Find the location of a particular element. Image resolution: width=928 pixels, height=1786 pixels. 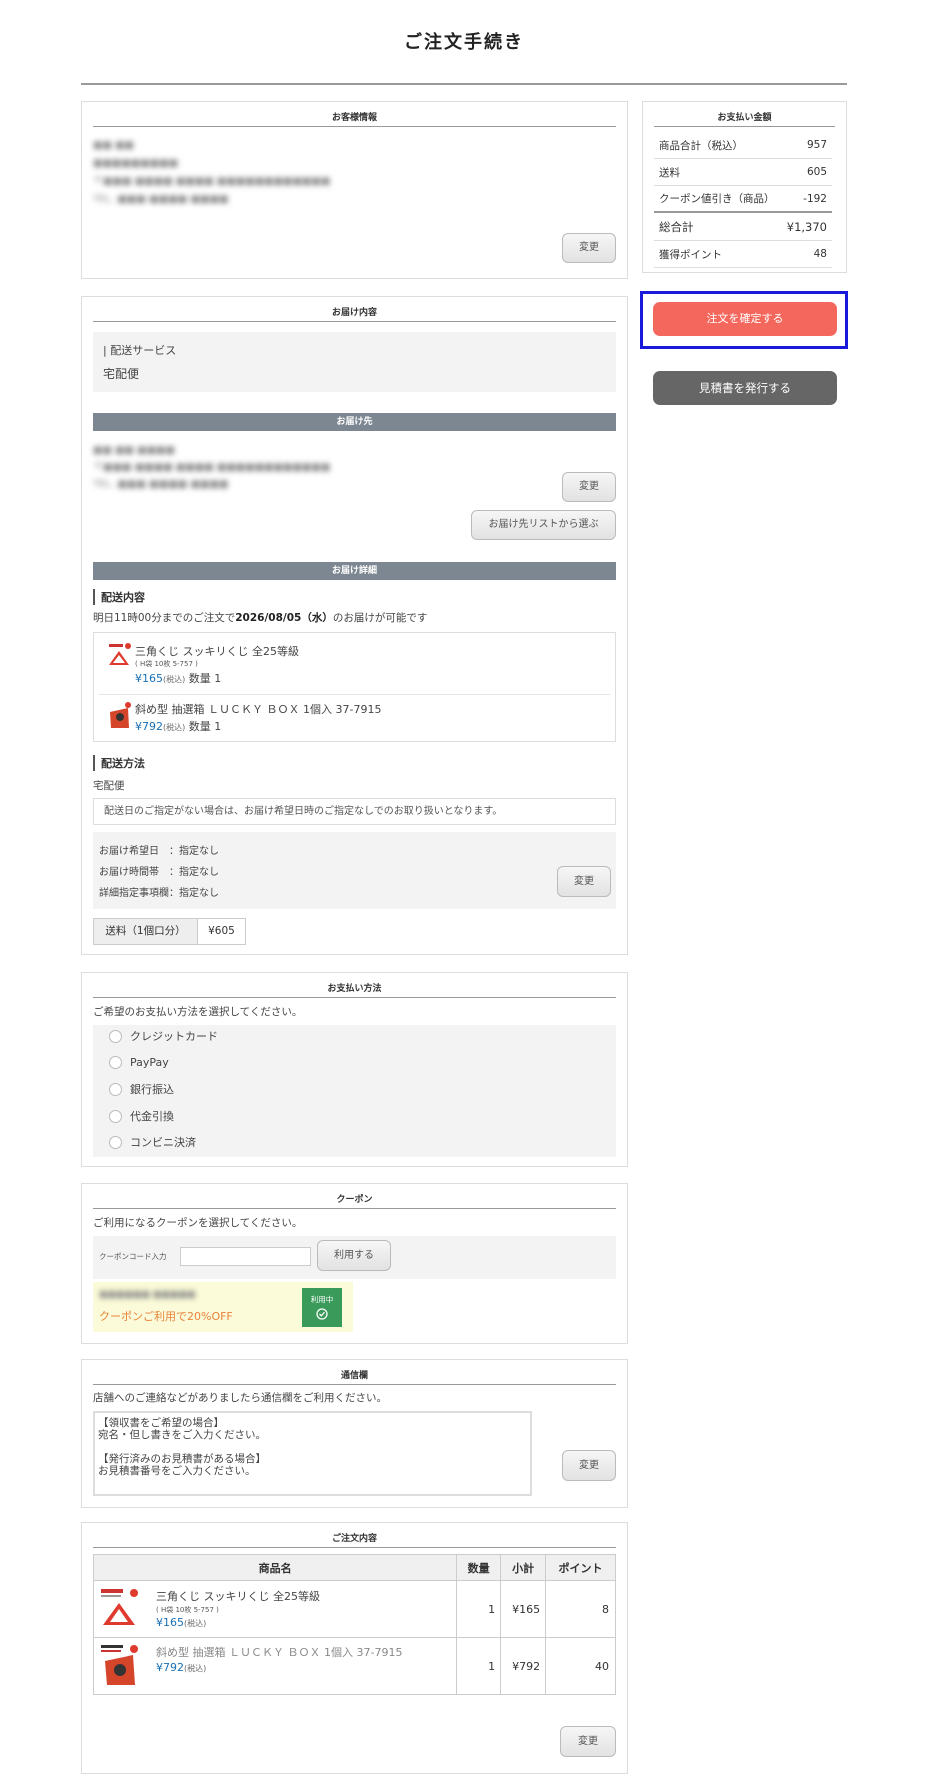

summary-value: 957 is located at coordinates (816, 145).